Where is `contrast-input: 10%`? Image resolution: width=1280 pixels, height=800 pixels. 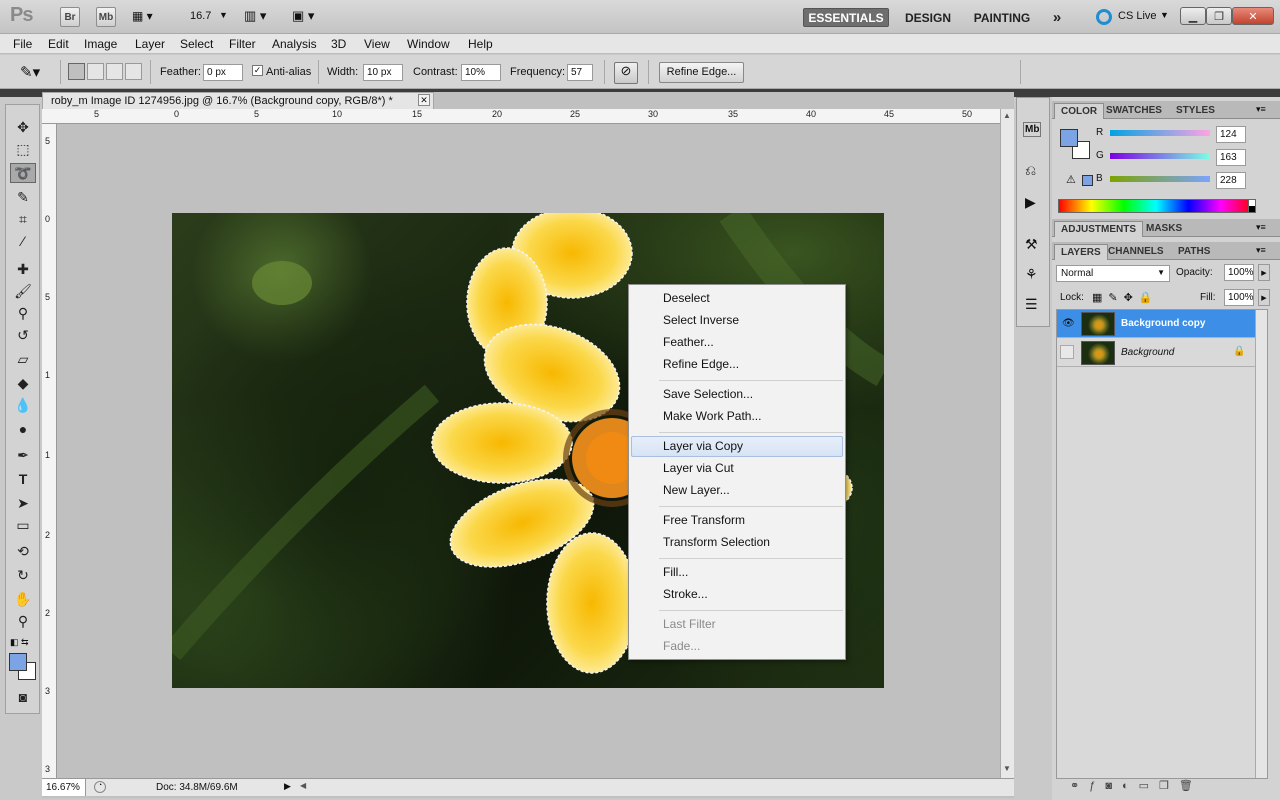 contrast-input: 10% is located at coordinates (481, 72).